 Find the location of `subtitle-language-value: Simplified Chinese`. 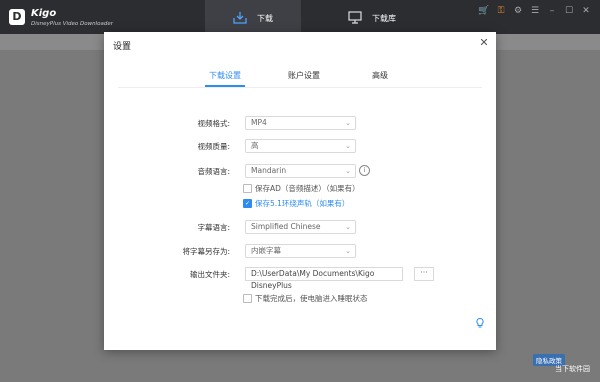

subtitle-language-value: Simplified Chinese is located at coordinates (286, 226).